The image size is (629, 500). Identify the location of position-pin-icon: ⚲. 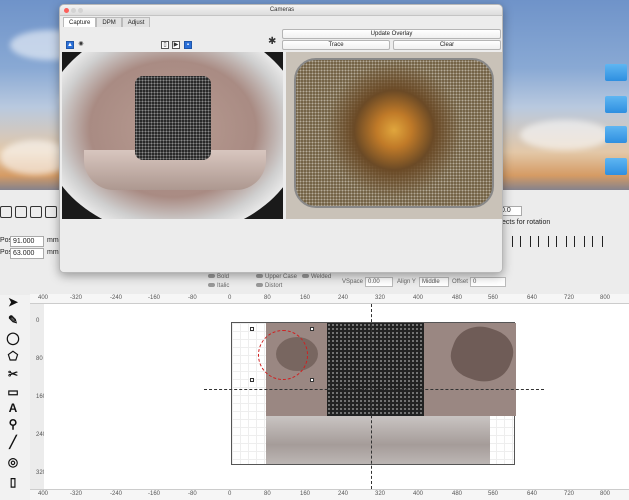
(13, 424).